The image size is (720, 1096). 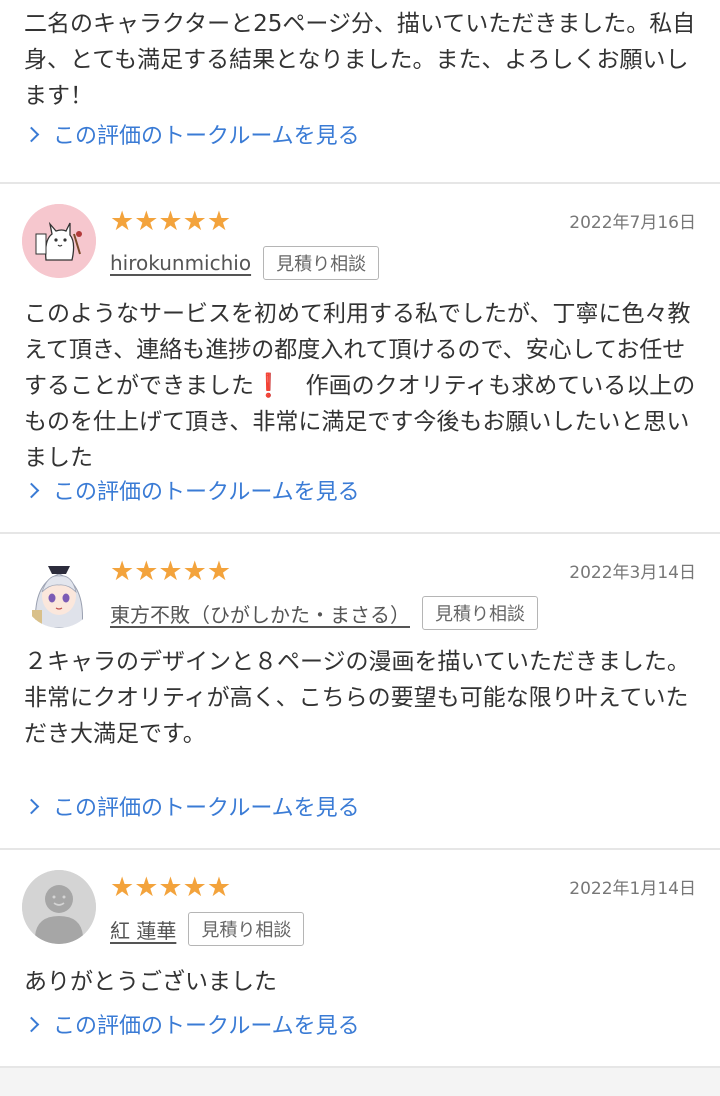 What do you see at coordinates (59, 591) in the screenshot?
I see `anime-girl-avatar-icon` at bounding box center [59, 591].